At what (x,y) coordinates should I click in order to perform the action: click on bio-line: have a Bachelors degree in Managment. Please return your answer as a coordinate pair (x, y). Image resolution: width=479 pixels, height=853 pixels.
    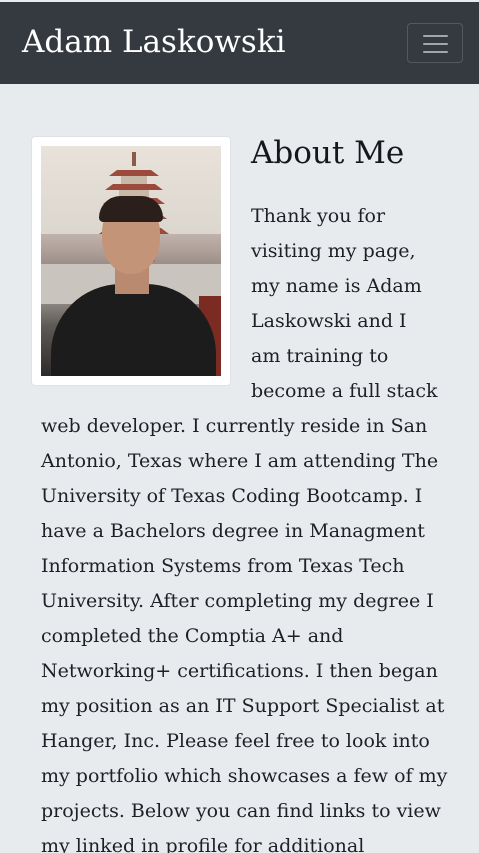
    Looking at the image, I should click on (233, 531).